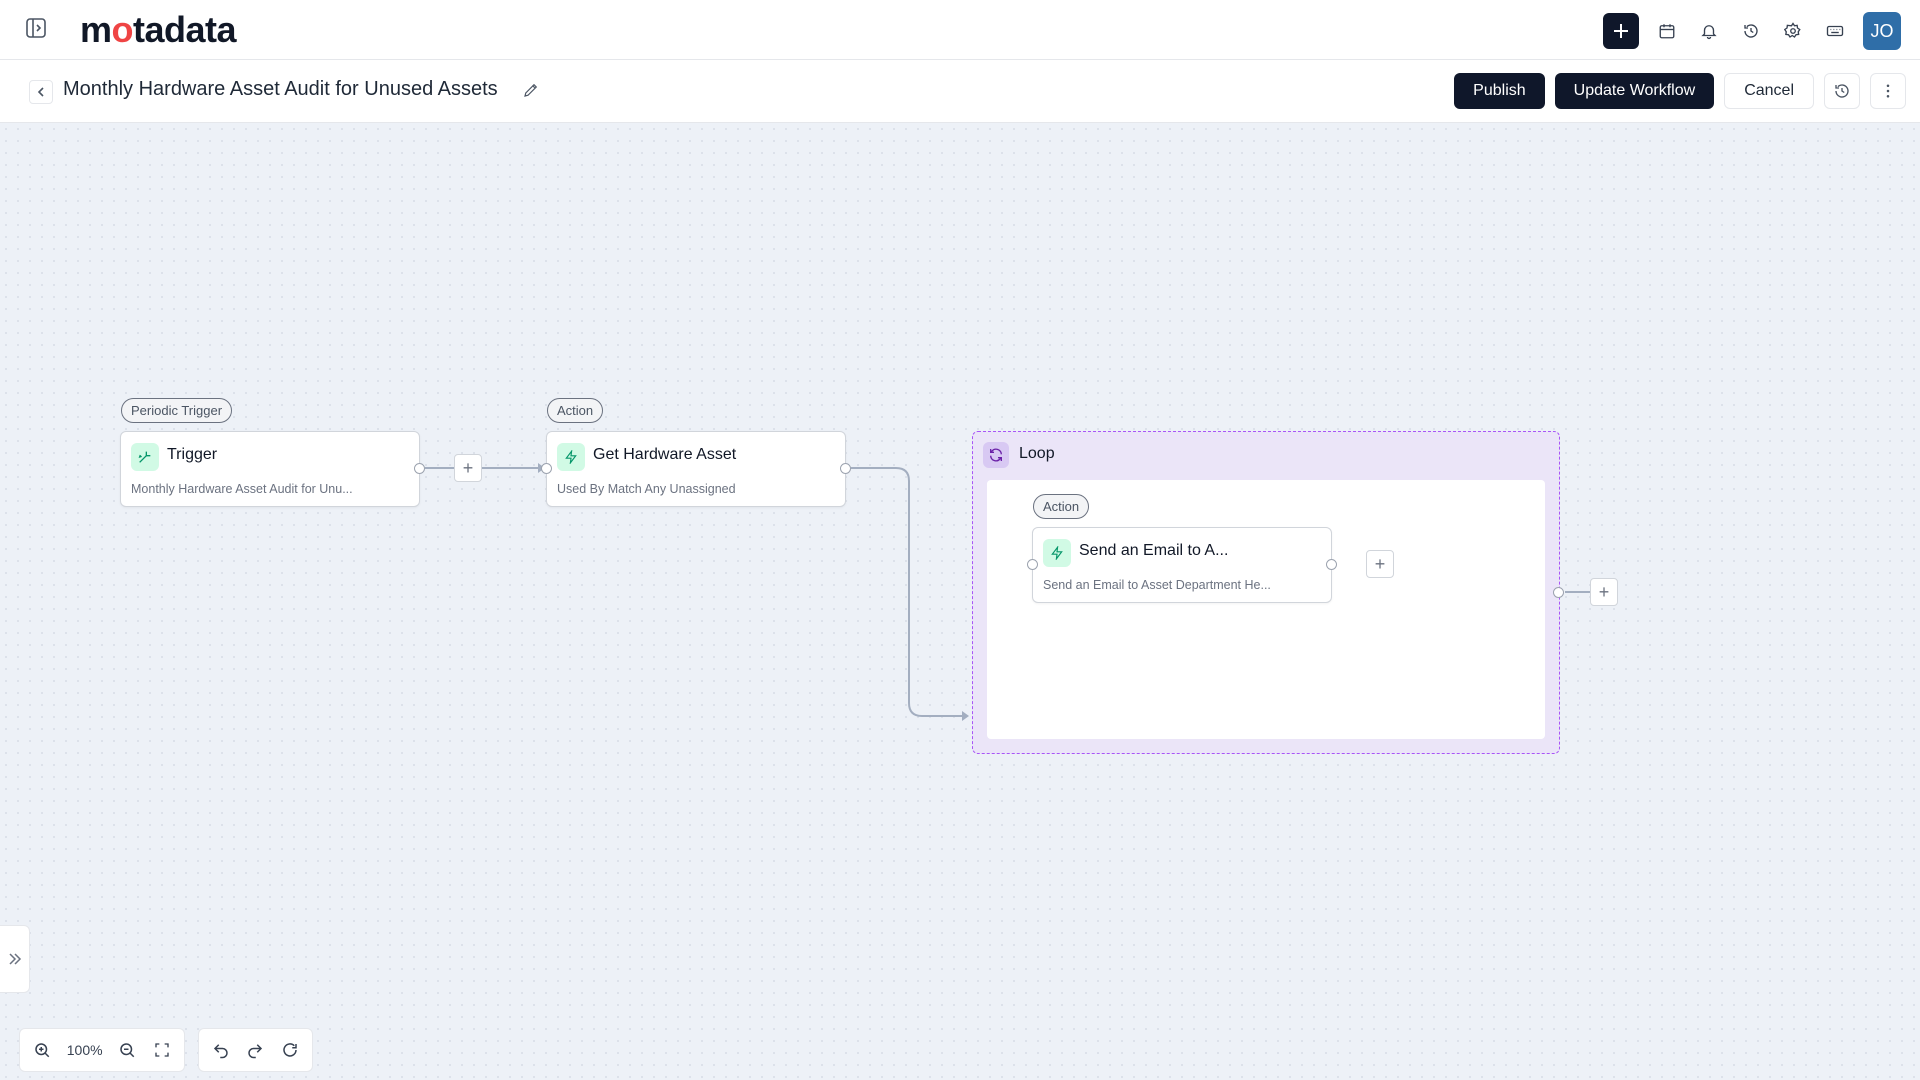  Describe the element at coordinates (531, 90) in the screenshot. I see `pencil-icon` at that location.